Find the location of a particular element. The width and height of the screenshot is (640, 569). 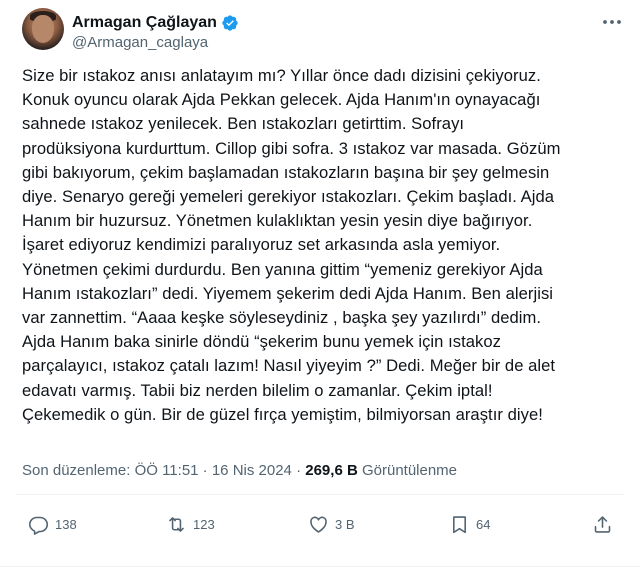

bottom-divider is located at coordinates (320, 566).